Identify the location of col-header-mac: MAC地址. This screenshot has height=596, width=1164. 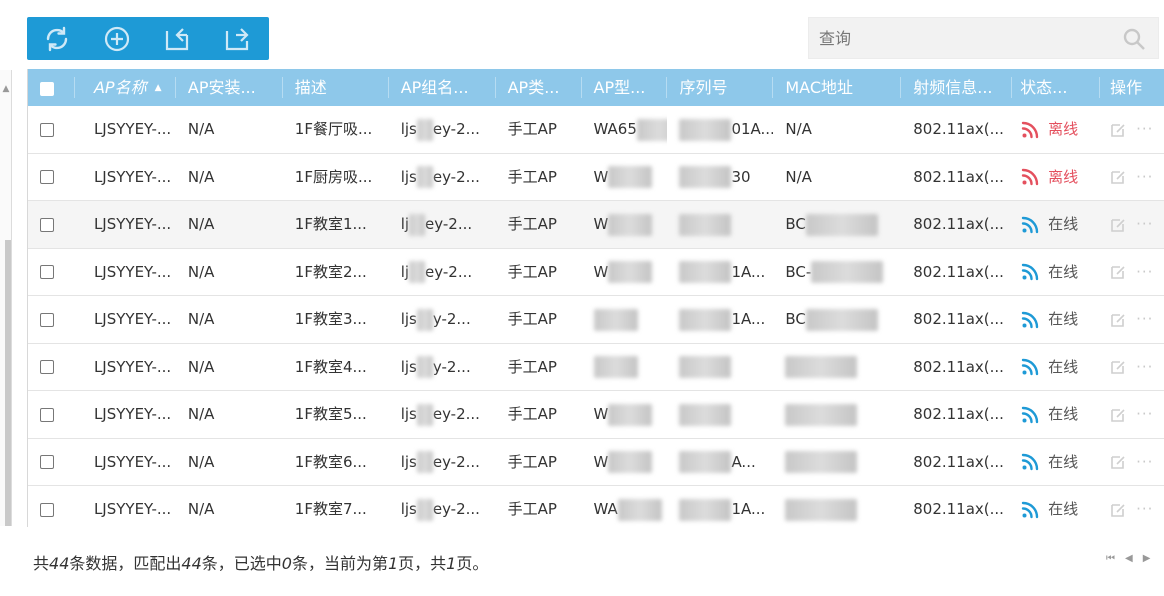
(837, 87).